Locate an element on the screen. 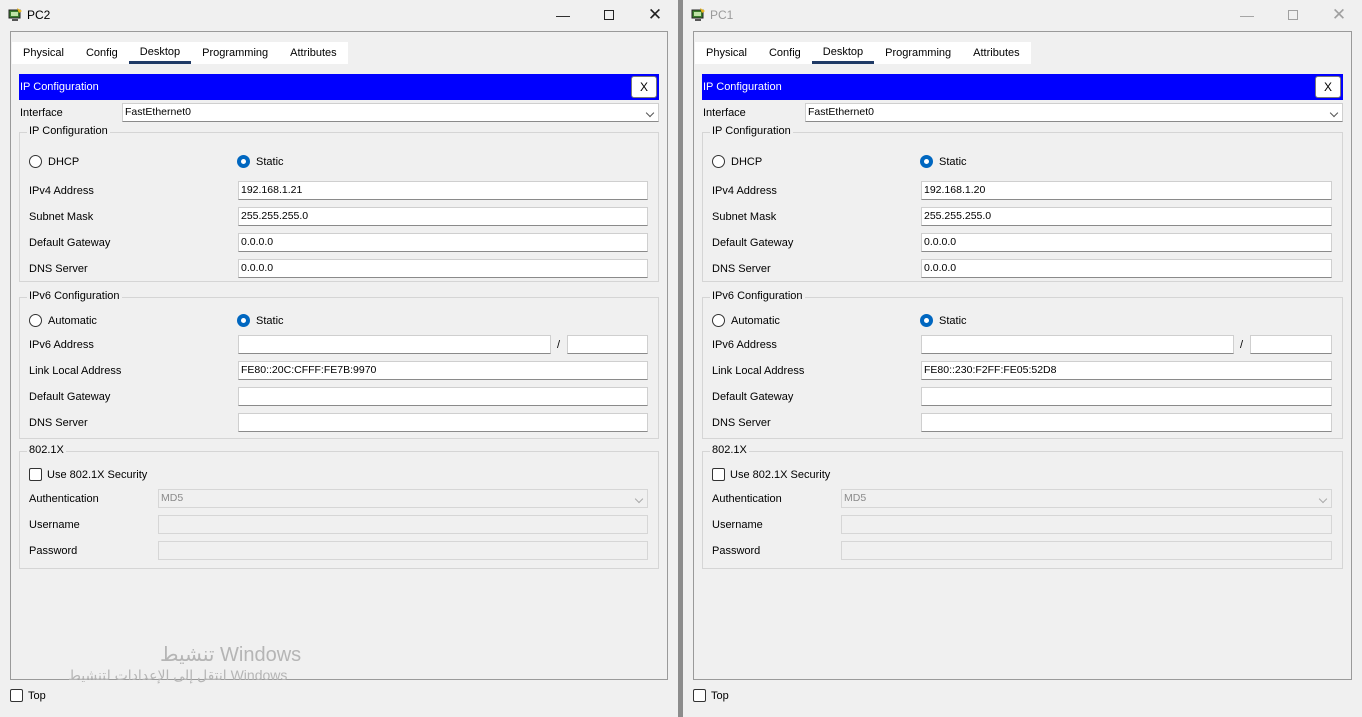 The height and width of the screenshot is (717, 1362). subnet-mask-label: Subnet Mask is located at coordinates (744, 217).